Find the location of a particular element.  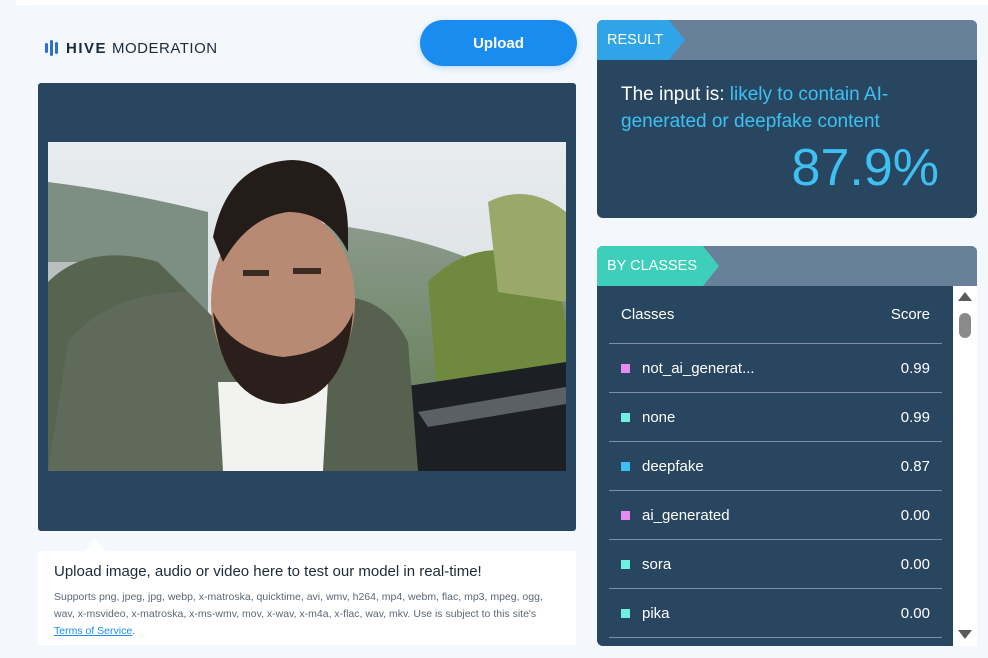

top-strip is located at coordinates (502, 2).